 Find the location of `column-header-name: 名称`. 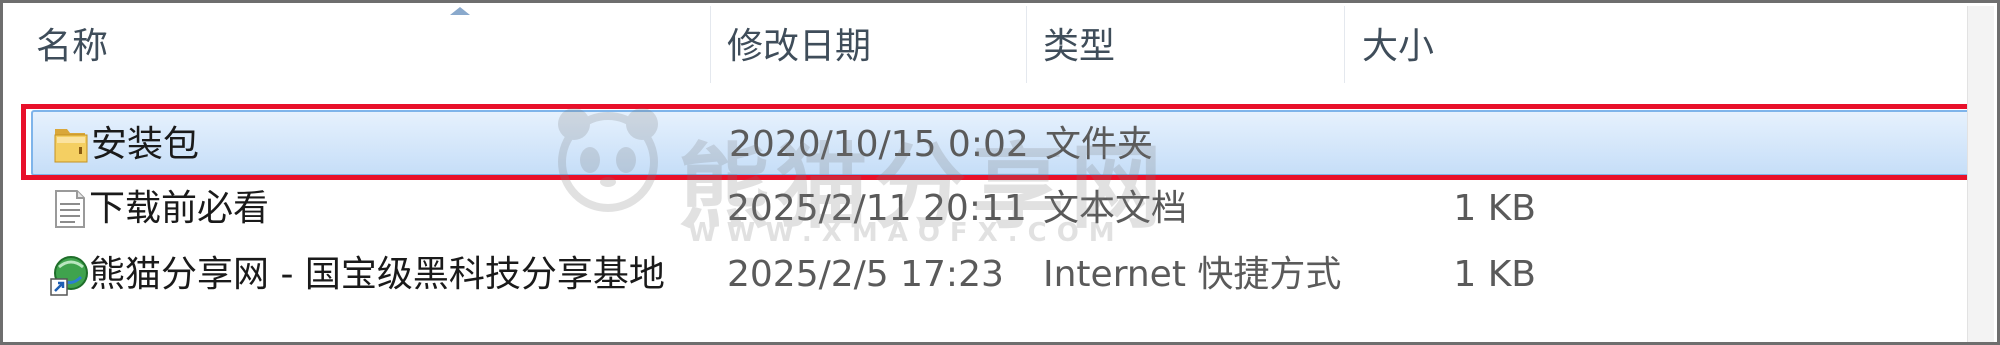

column-header-name: 名称 is located at coordinates (72, 44).